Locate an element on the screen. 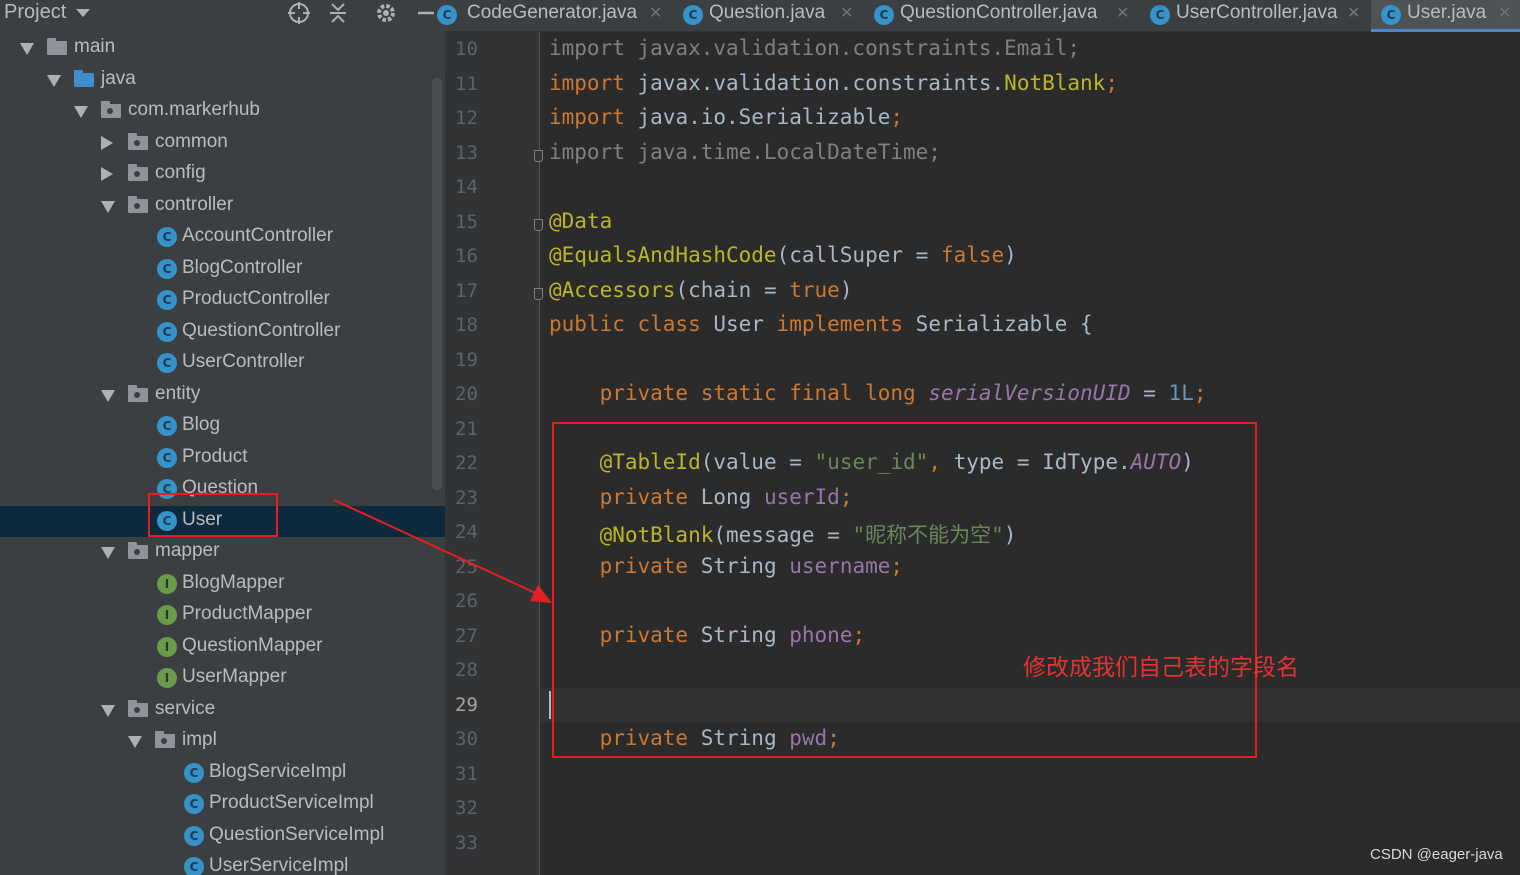 The width and height of the screenshot is (1520, 875). red-arrow-icon is located at coordinates (442, 551).